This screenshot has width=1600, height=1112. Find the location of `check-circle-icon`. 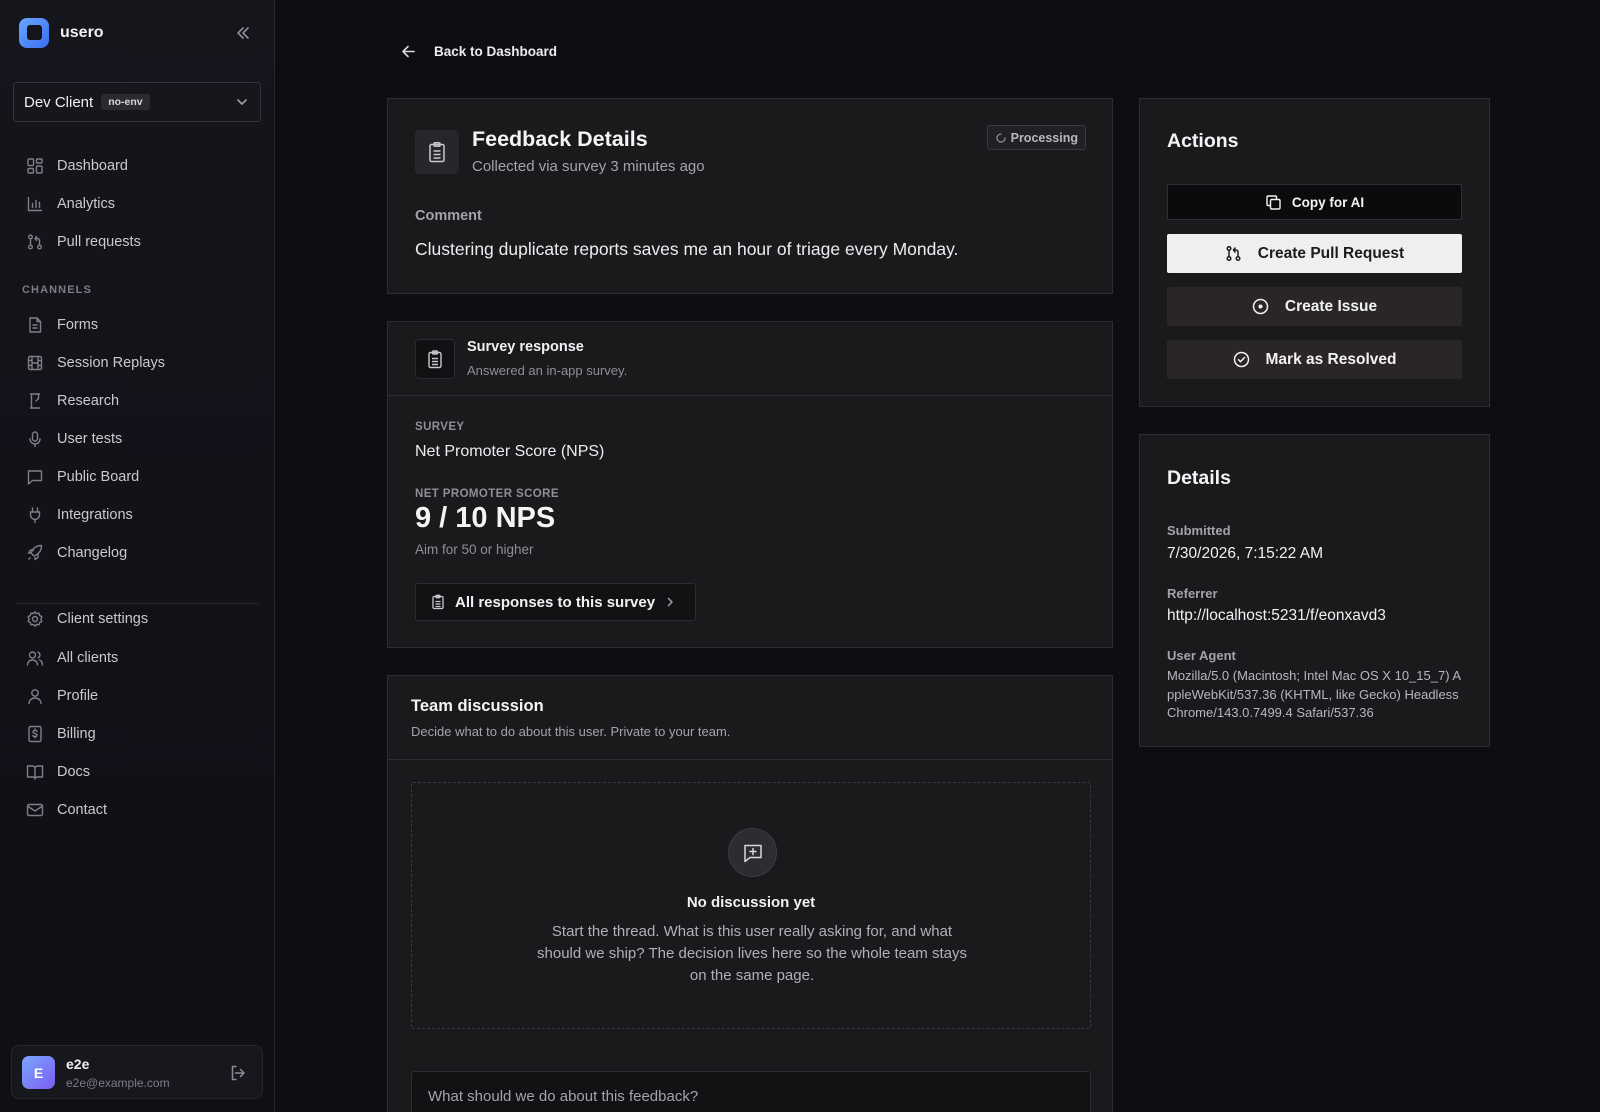

check-circle-icon is located at coordinates (1241, 359).